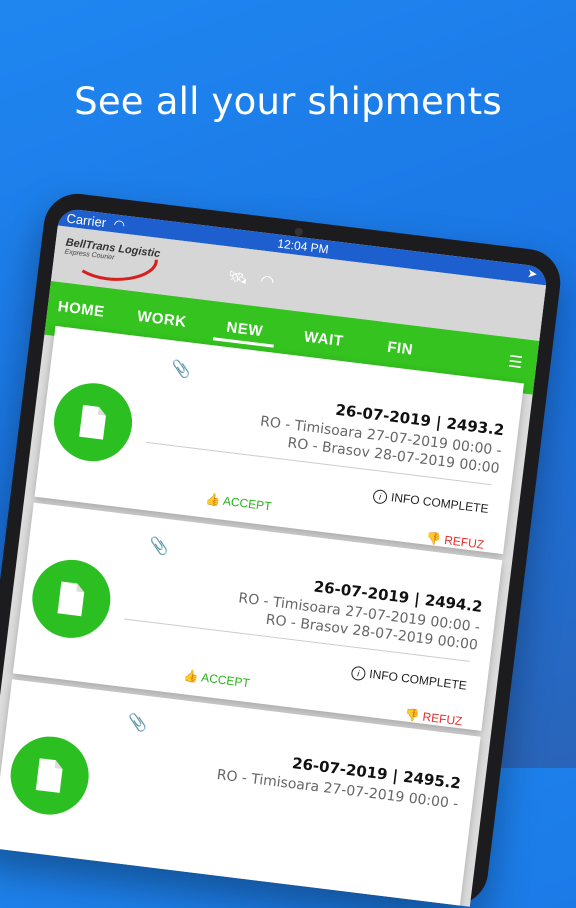 The image size is (576, 908). I want to click on tab-home: HOME, so click(81, 309).